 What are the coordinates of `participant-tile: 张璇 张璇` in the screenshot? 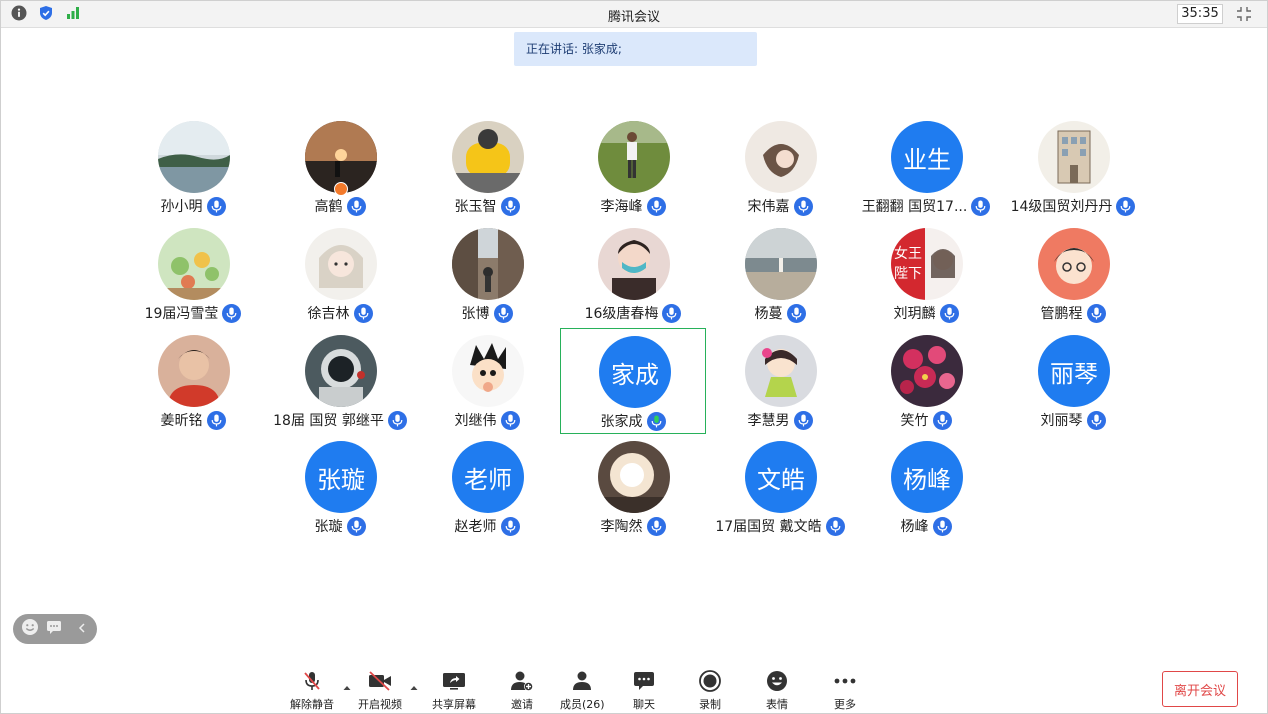 It's located at (340, 487).